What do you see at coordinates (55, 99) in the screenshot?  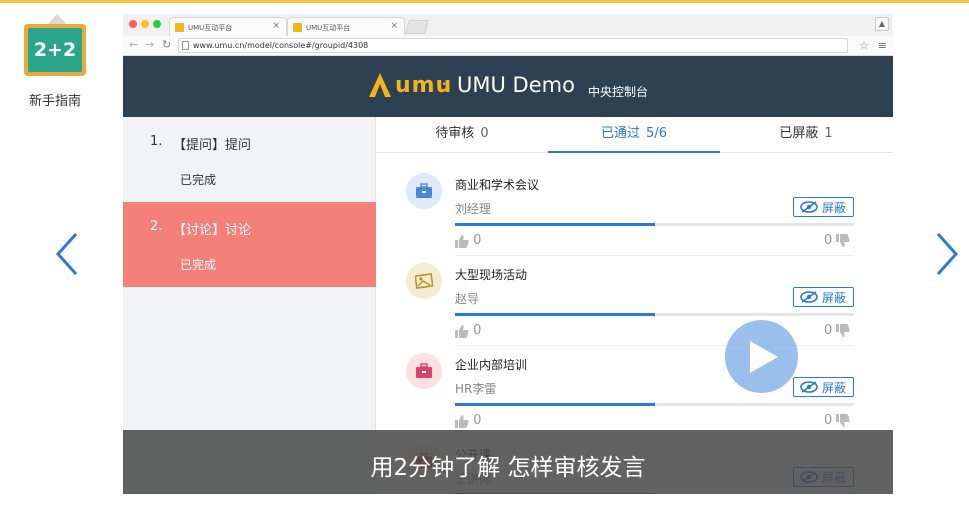 I see `guide-label: 新手指南` at bounding box center [55, 99].